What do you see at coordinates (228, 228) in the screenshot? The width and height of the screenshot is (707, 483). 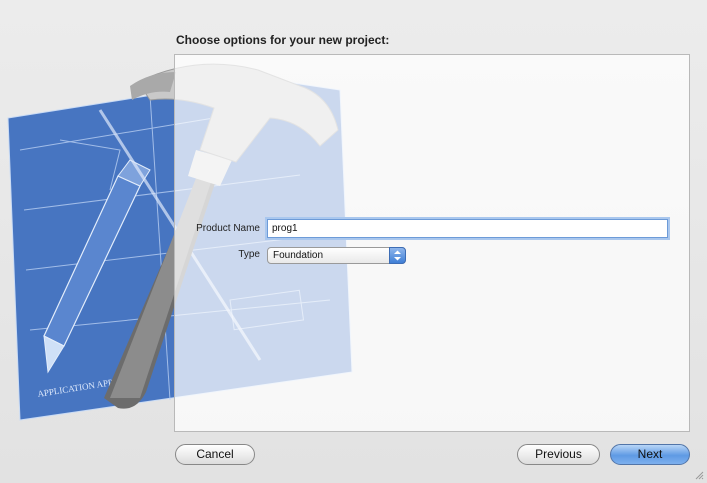 I see `product-name-label: Product Name` at bounding box center [228, 228].